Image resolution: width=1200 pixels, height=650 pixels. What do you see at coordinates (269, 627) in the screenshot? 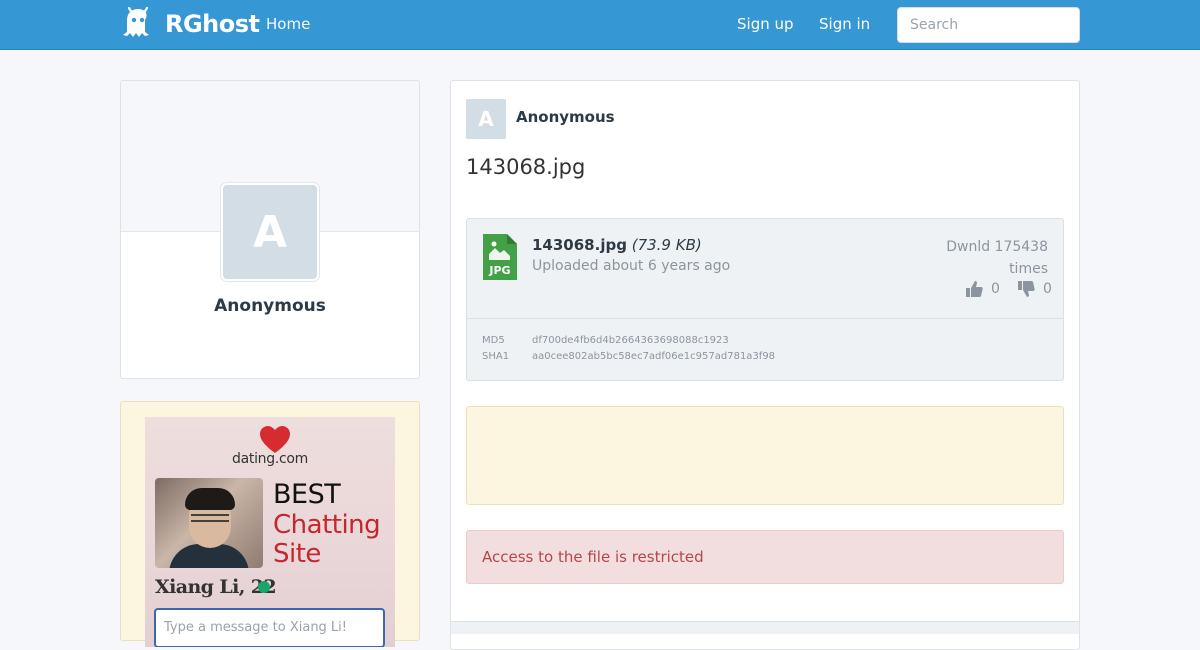
I see `ad-message-input: Type a message to Xiang Li!` at bounding box center [269, 627].